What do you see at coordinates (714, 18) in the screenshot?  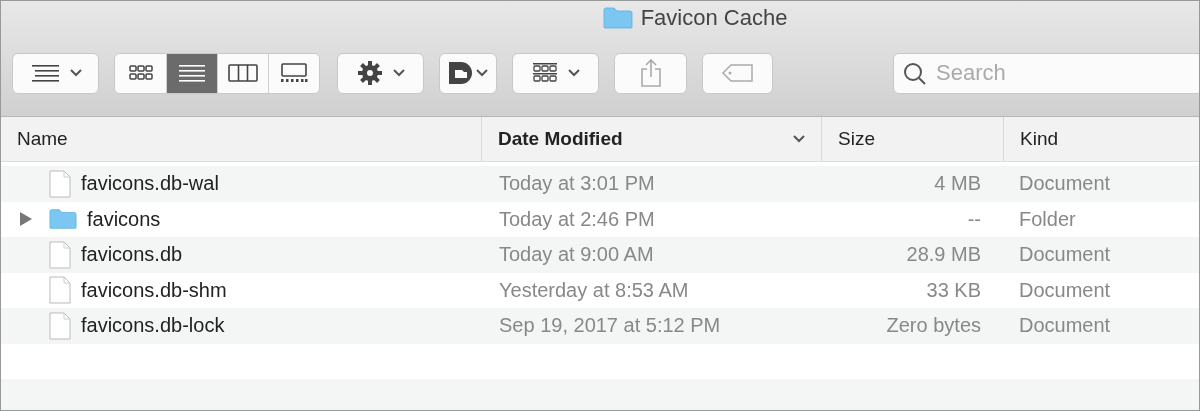 I see `window-title: Favicon Cache` at bounding box center [714, 18].